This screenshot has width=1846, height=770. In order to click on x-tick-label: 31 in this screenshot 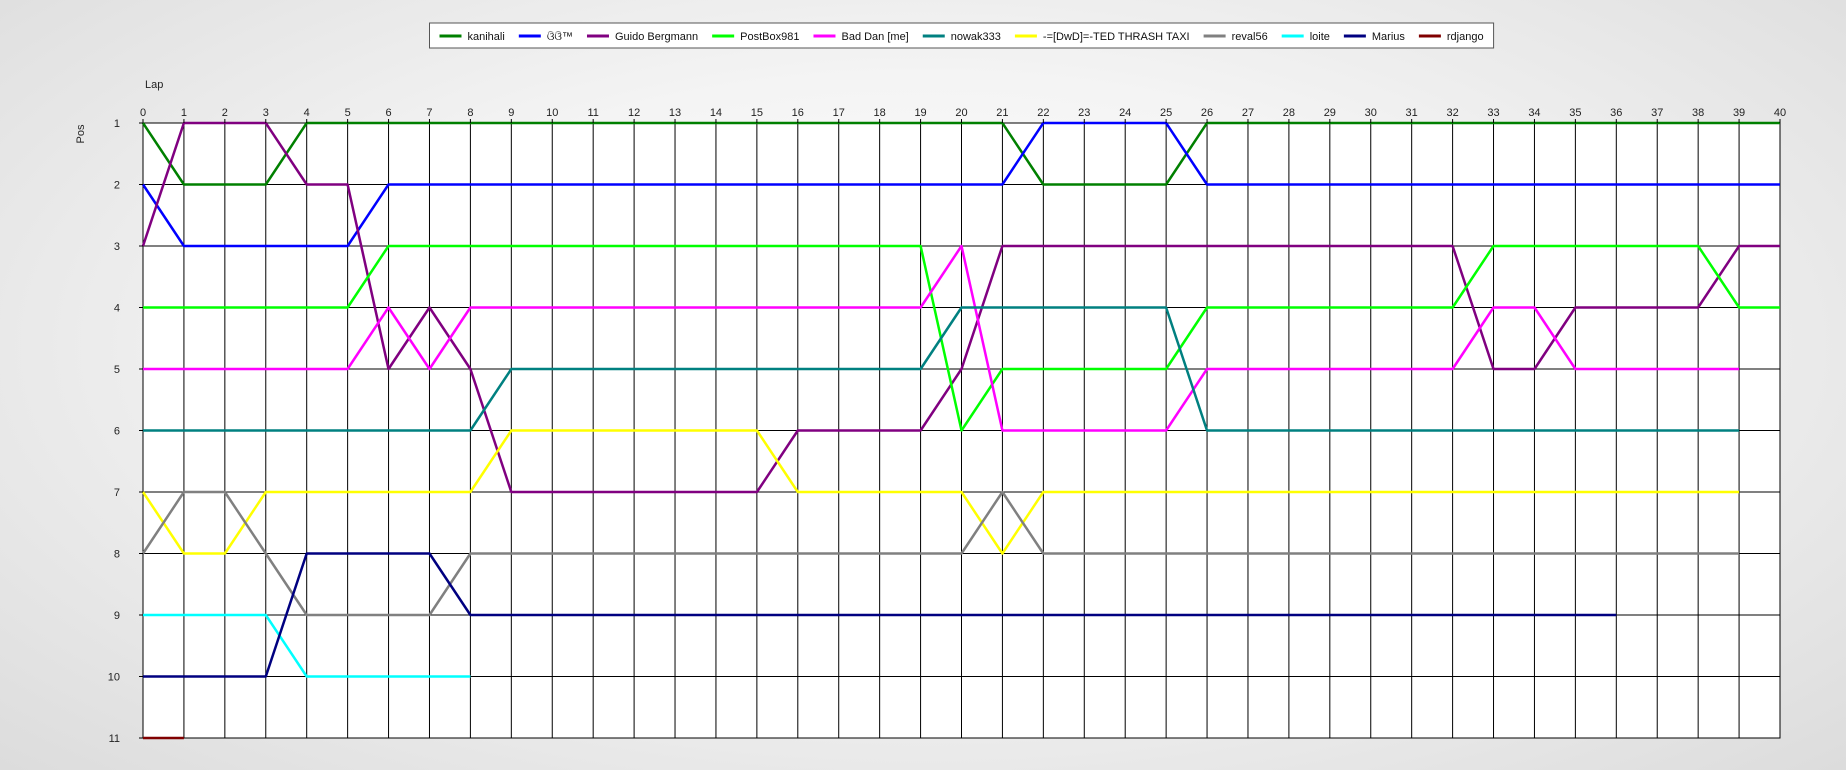, I will do `click(1412, 113)`.